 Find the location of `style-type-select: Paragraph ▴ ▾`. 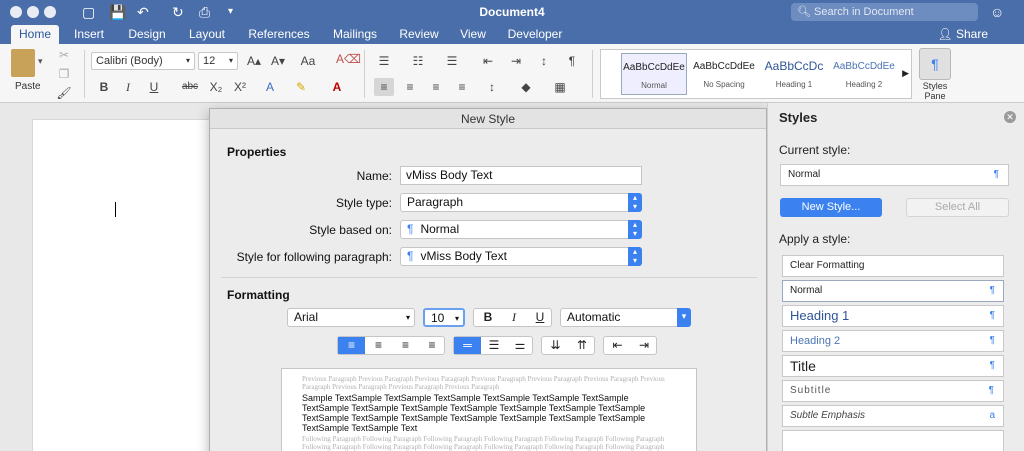

style-type-select: Paragraph ▴ ▾ is located at coordinates (521, 202).